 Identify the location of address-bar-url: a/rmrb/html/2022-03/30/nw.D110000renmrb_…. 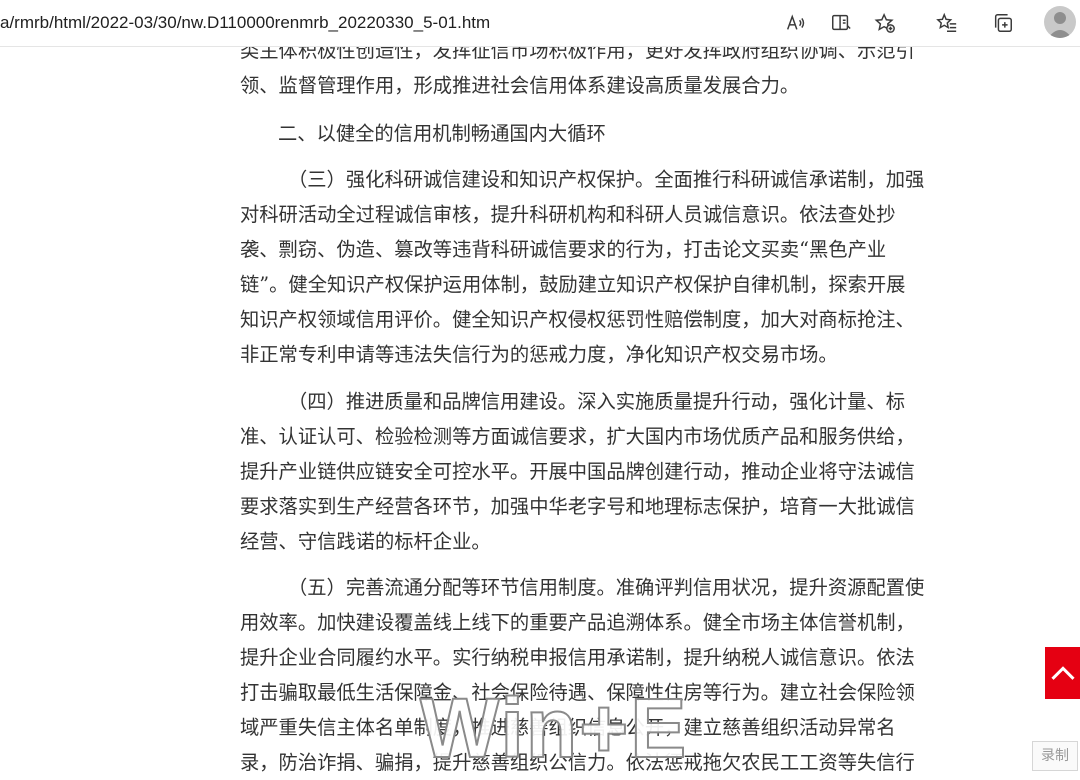
(245, 23).